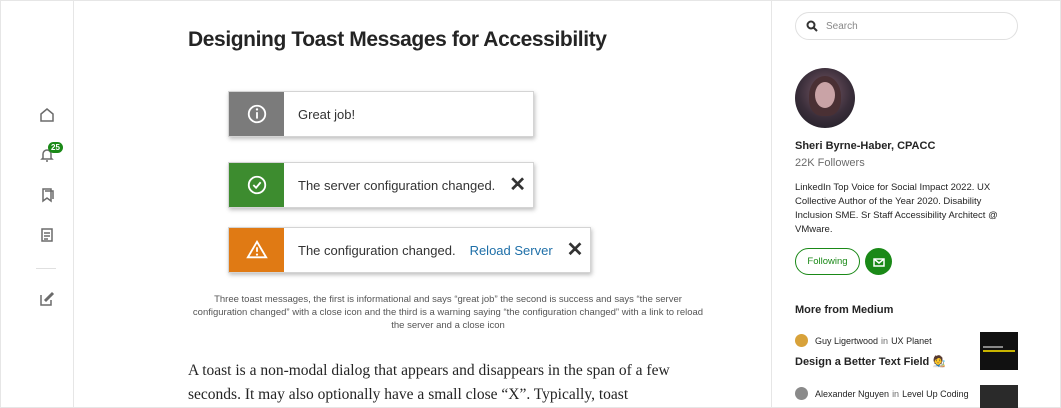  What do you see at coordinates (911, 341) in the screenshot?
I see `rec-publication: UX Planet` at bounding box center [911, 341].